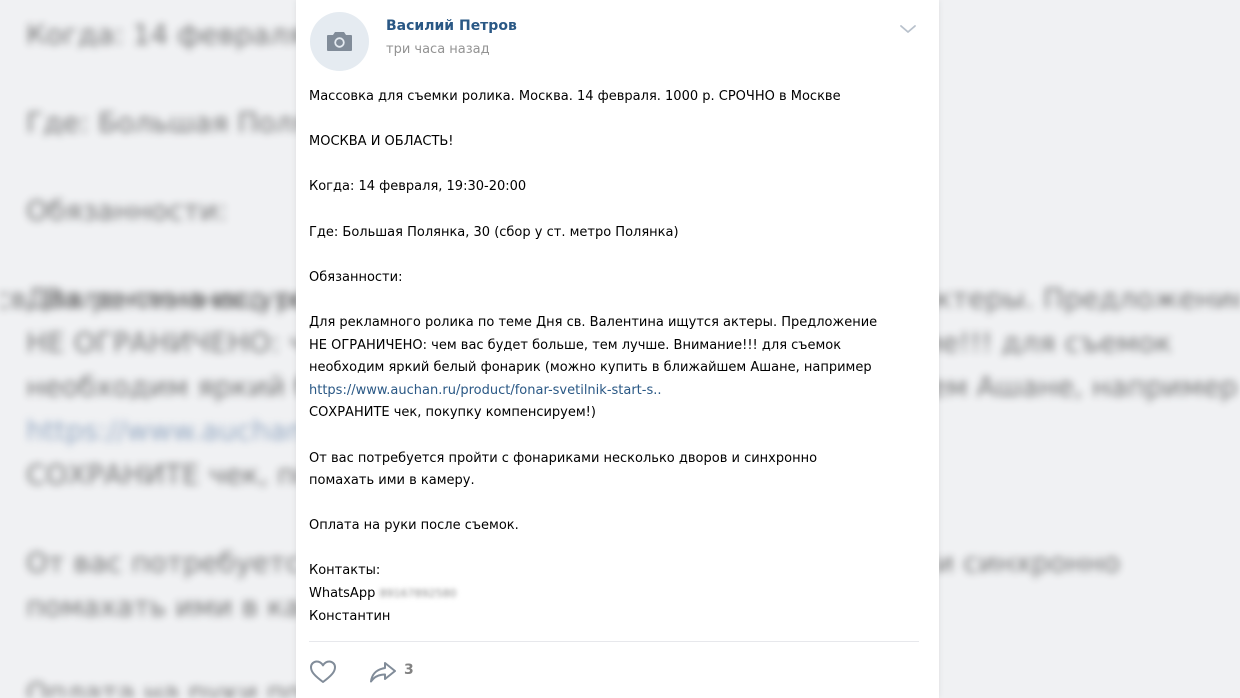 The width and height of the screenshot is (1240, 698). Describe the element at coordinates (342, 594) in the screenshot. I see `whatsapp-label: WhatsApp` at that location.